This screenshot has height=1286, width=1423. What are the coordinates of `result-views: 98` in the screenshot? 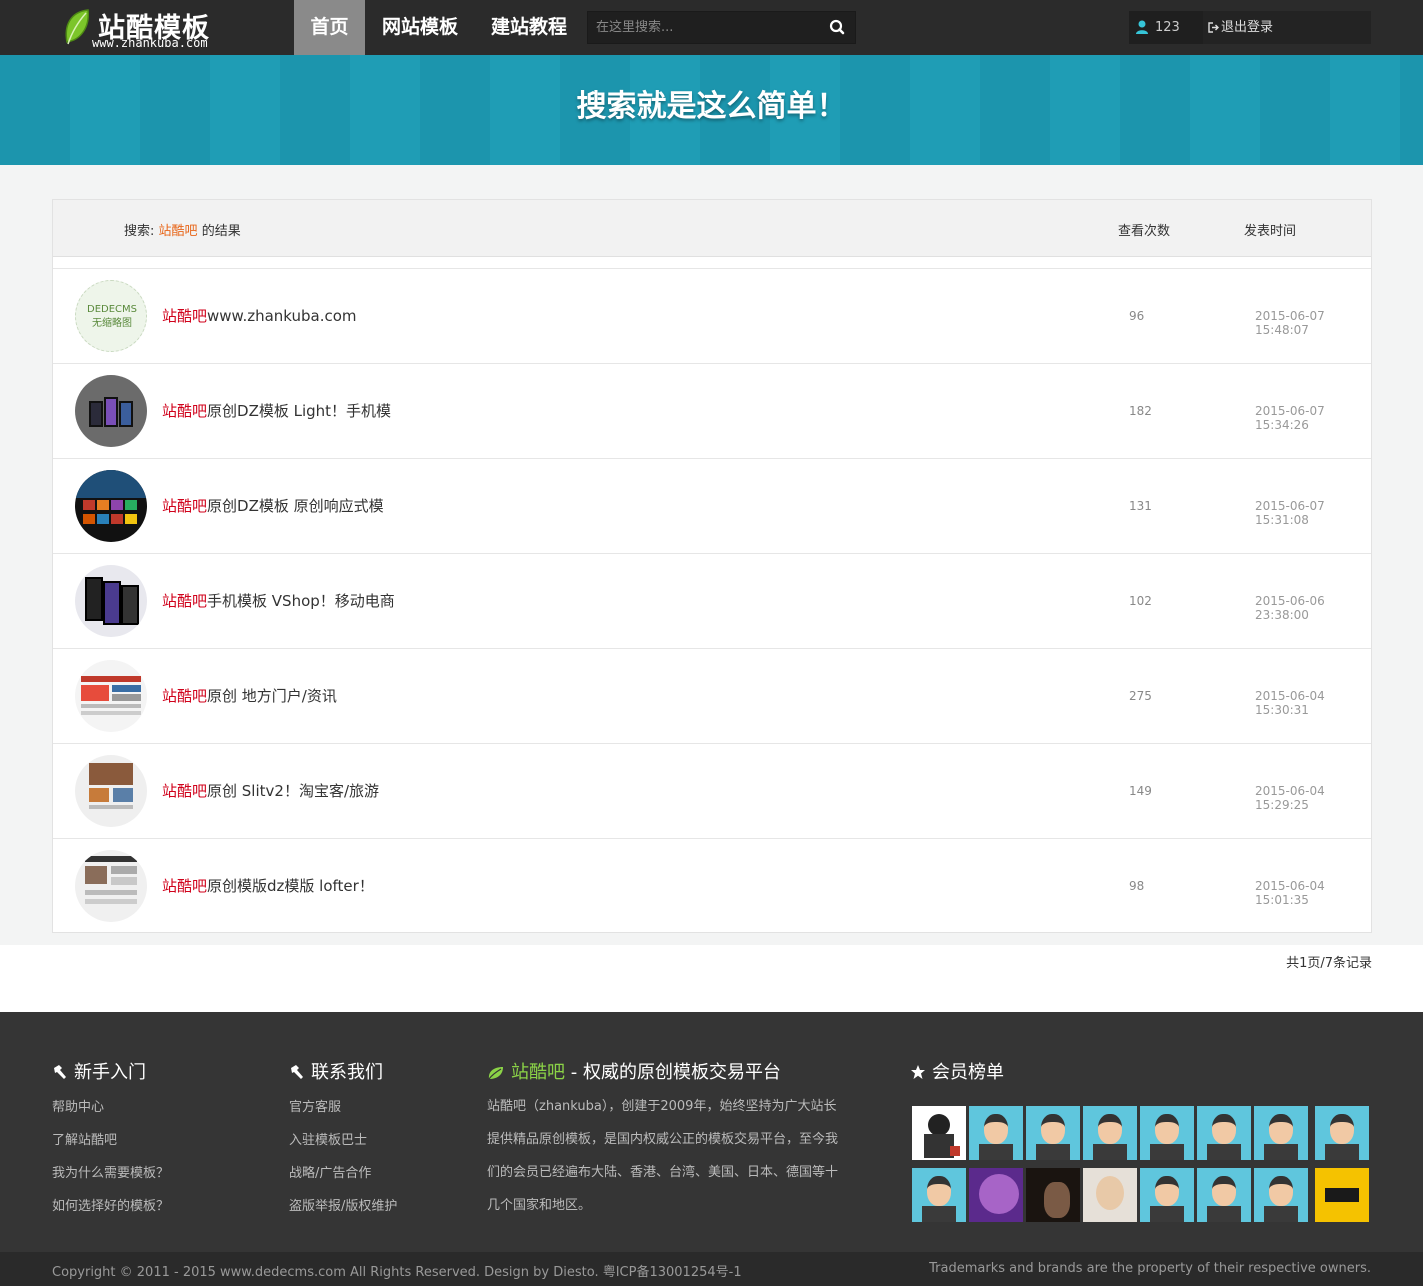 It's located at (1137, 886).